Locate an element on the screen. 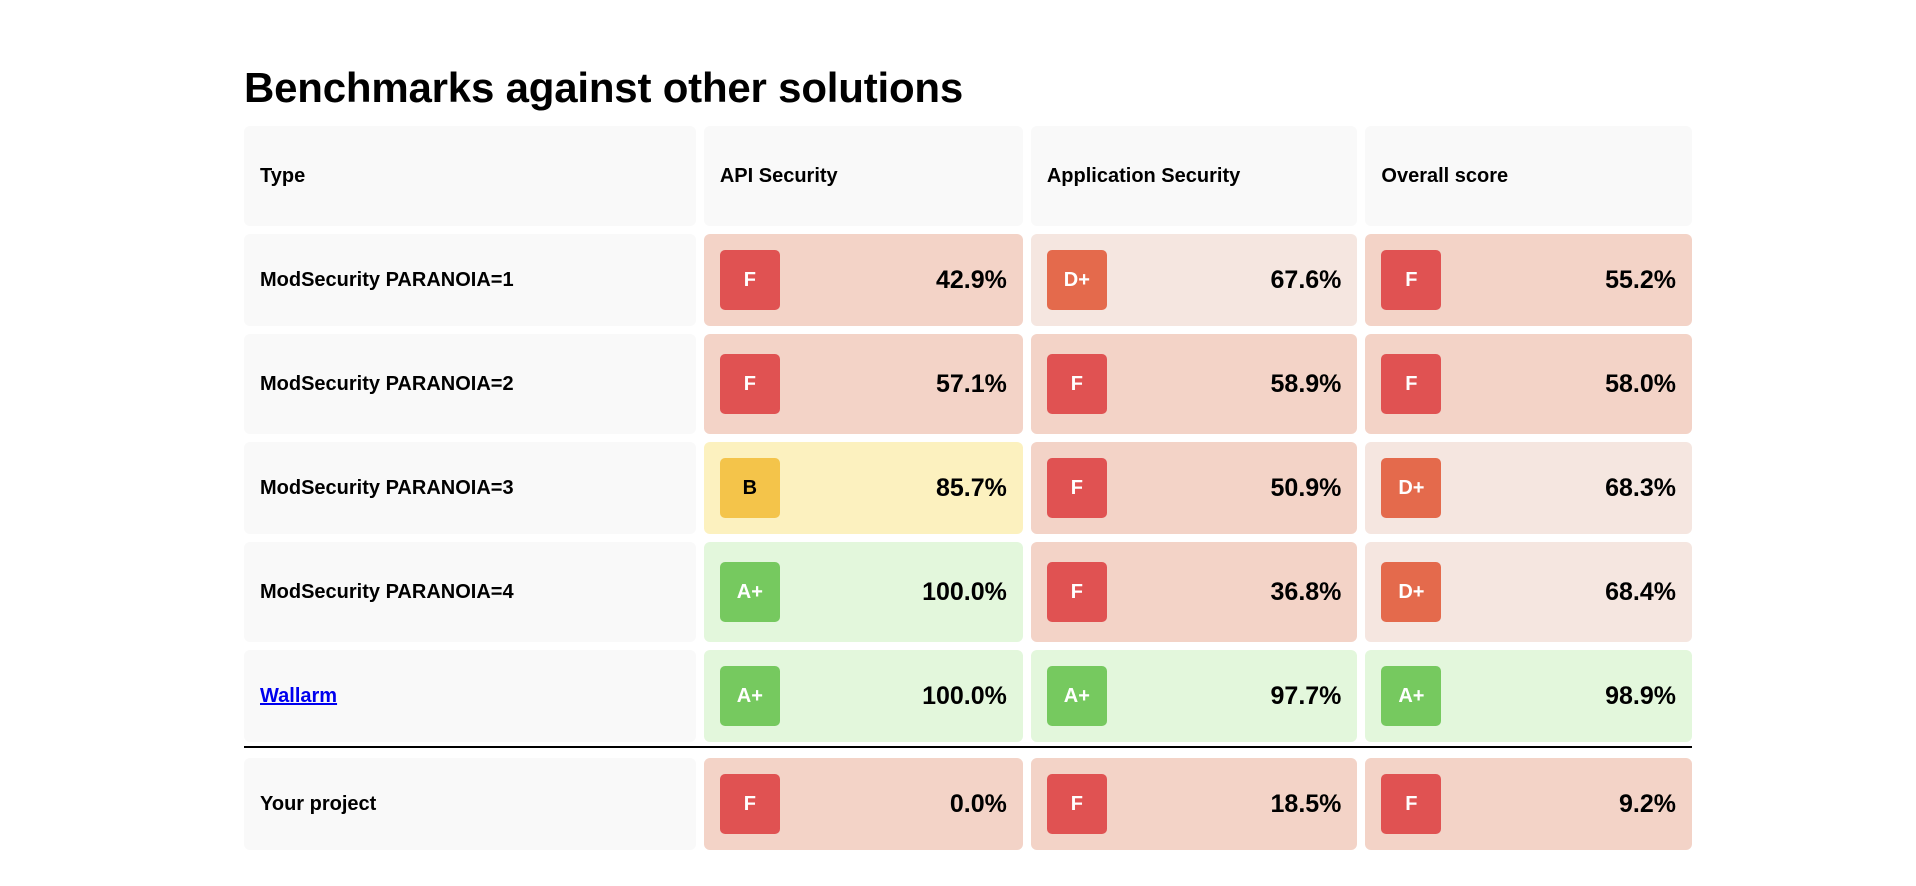 The width and height of the screenshot is (1916, 886). score-percent: 97.7% is located at coordinates (1306, 695).